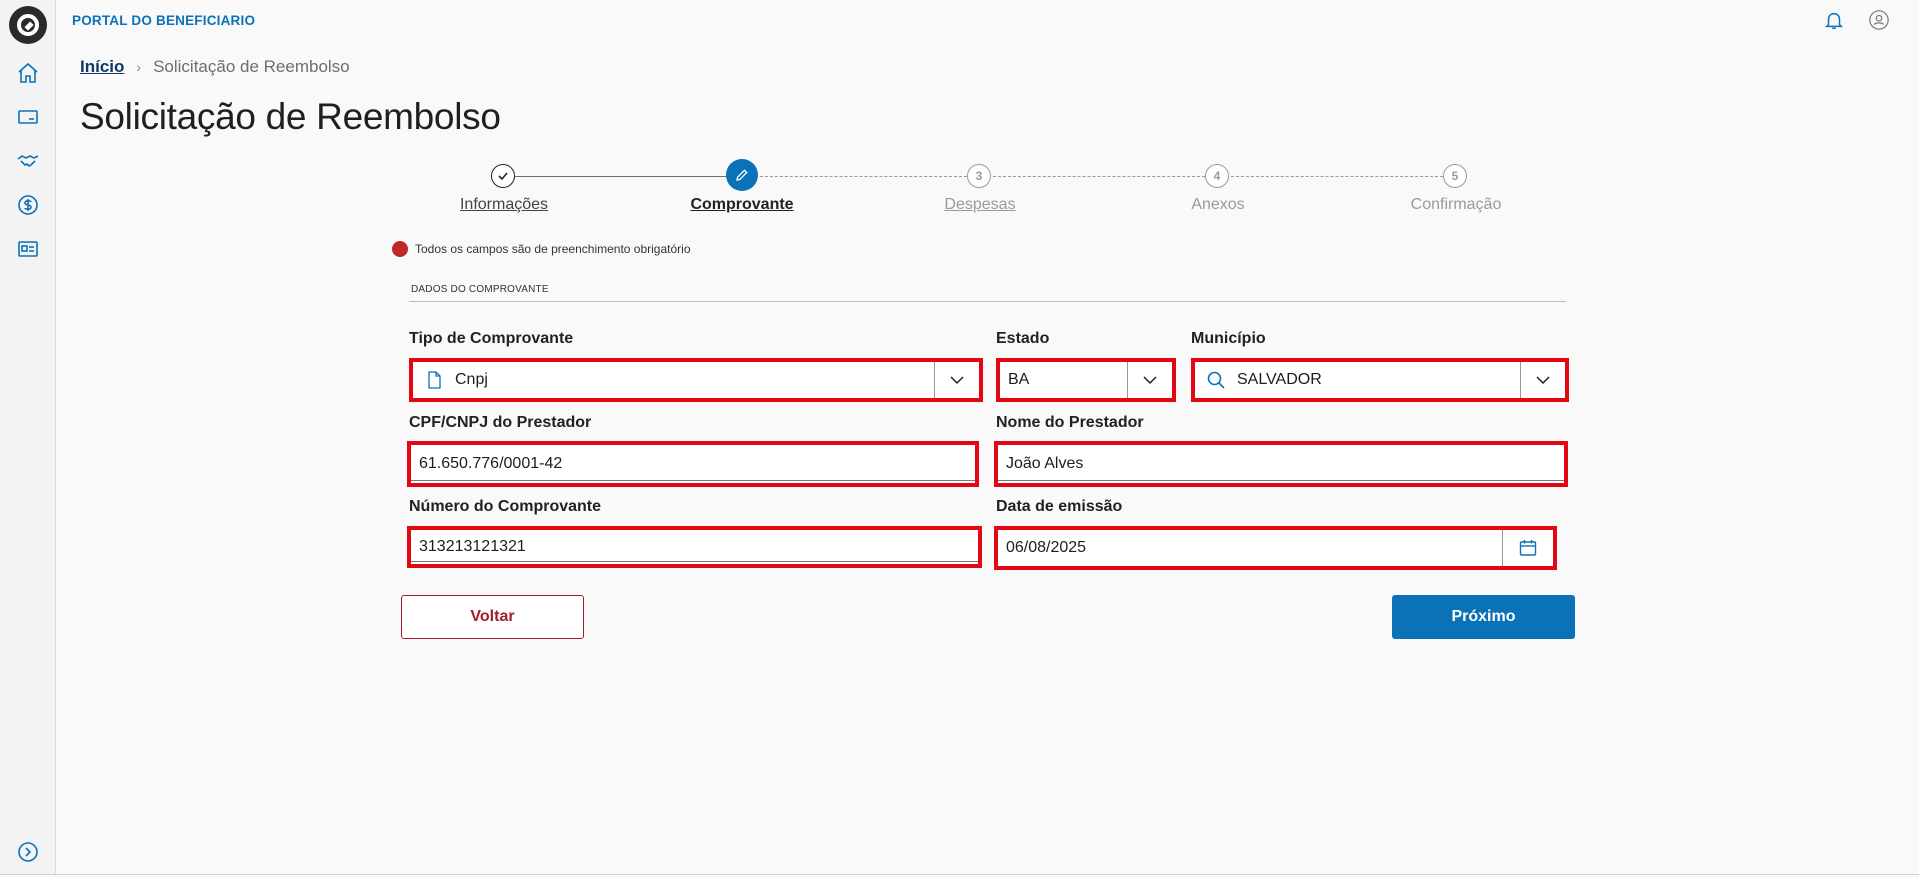 Image resolution: width=1919 pixels, height=878 pixels. Describe the element at coordinates (1275, 548) in the screenshot. I see `data-emissao-input: 06/08/2025` at that location.